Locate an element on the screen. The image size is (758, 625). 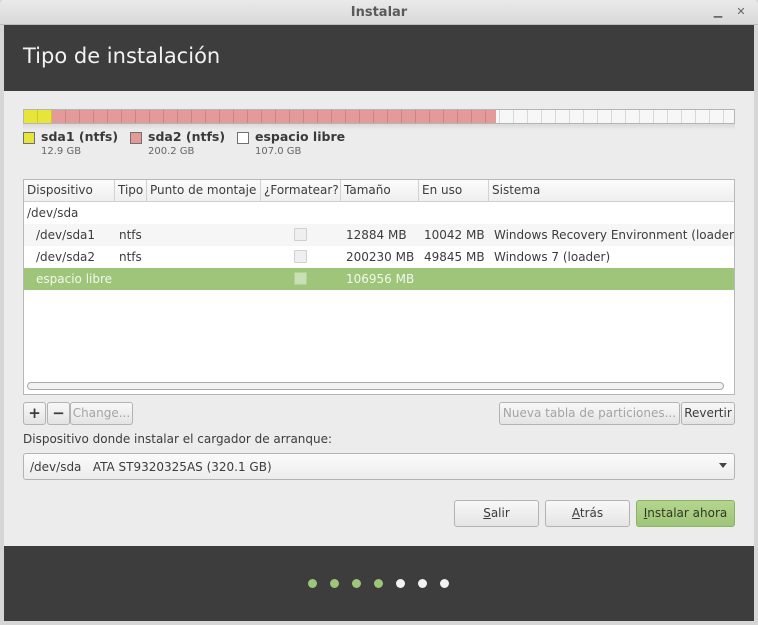
legend-label: sda1 (ntfs) is located at coordinates (80, 136).